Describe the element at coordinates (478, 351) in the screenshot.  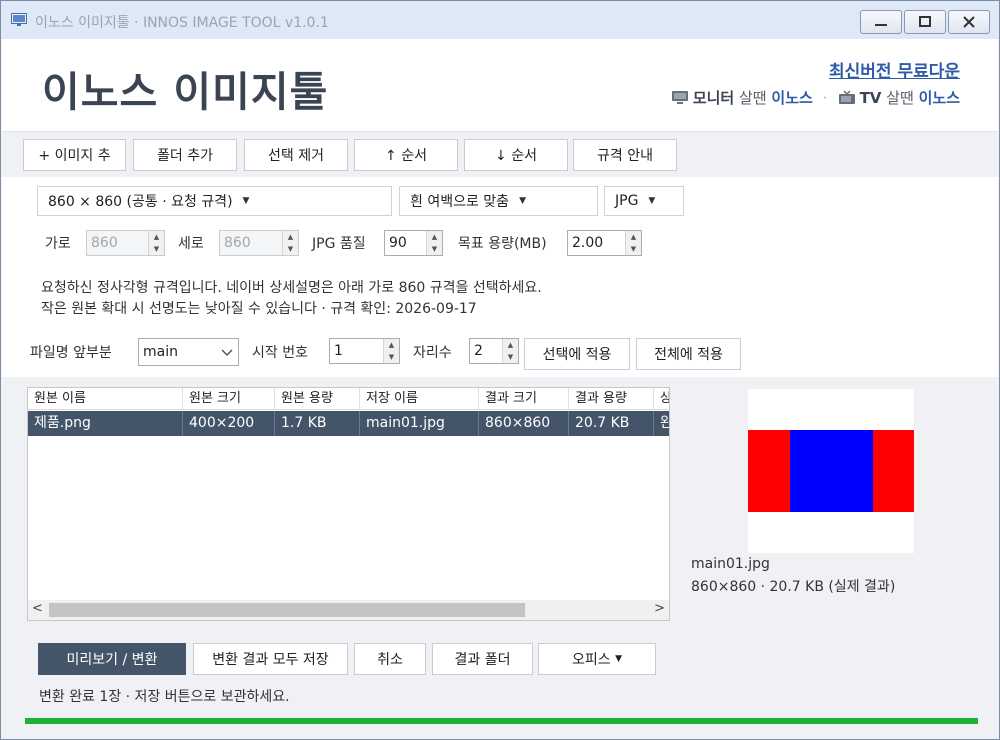
I see `digits-value: 2` at that location.